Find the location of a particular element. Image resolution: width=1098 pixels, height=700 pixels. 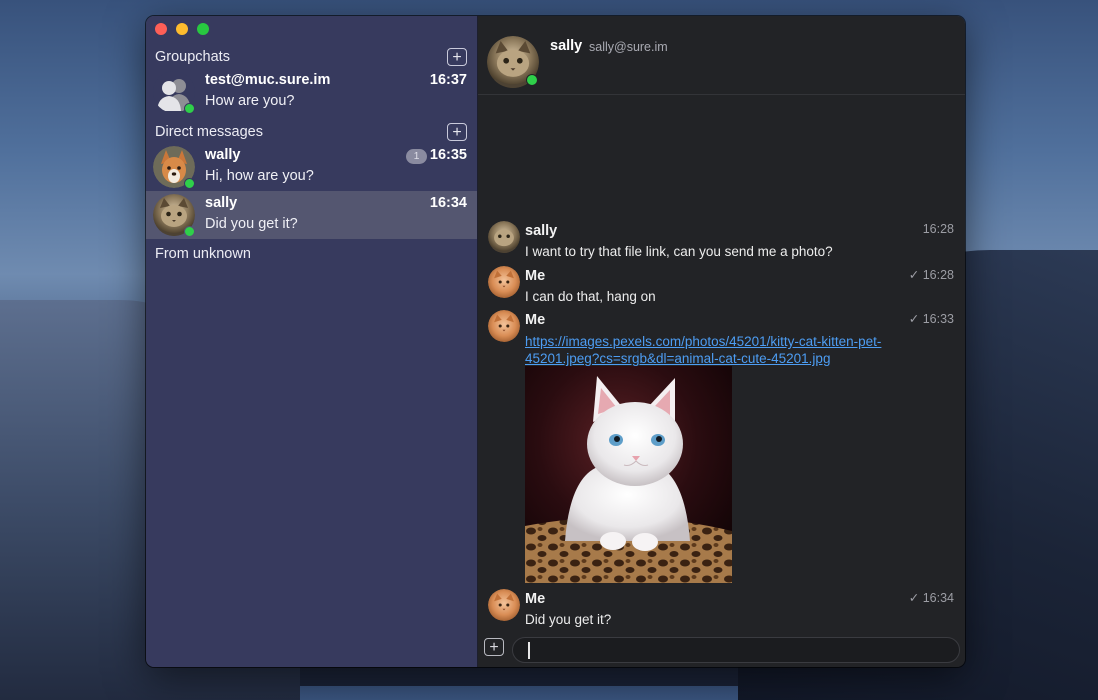

conversation-time: 16:35 is located at coordinates (448, 155).